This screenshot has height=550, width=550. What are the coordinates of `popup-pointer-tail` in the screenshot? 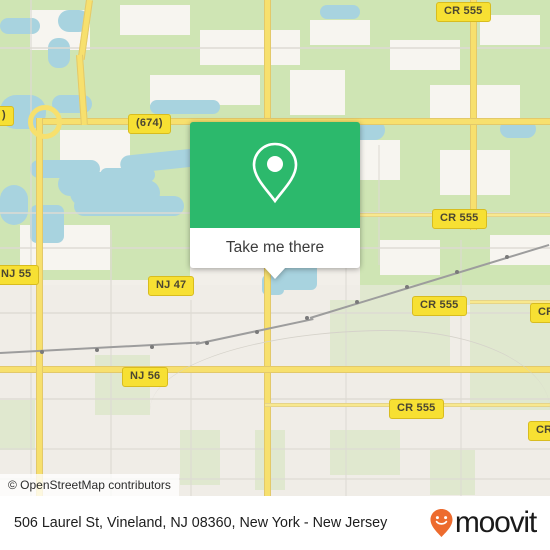 It's located at (275, 273).